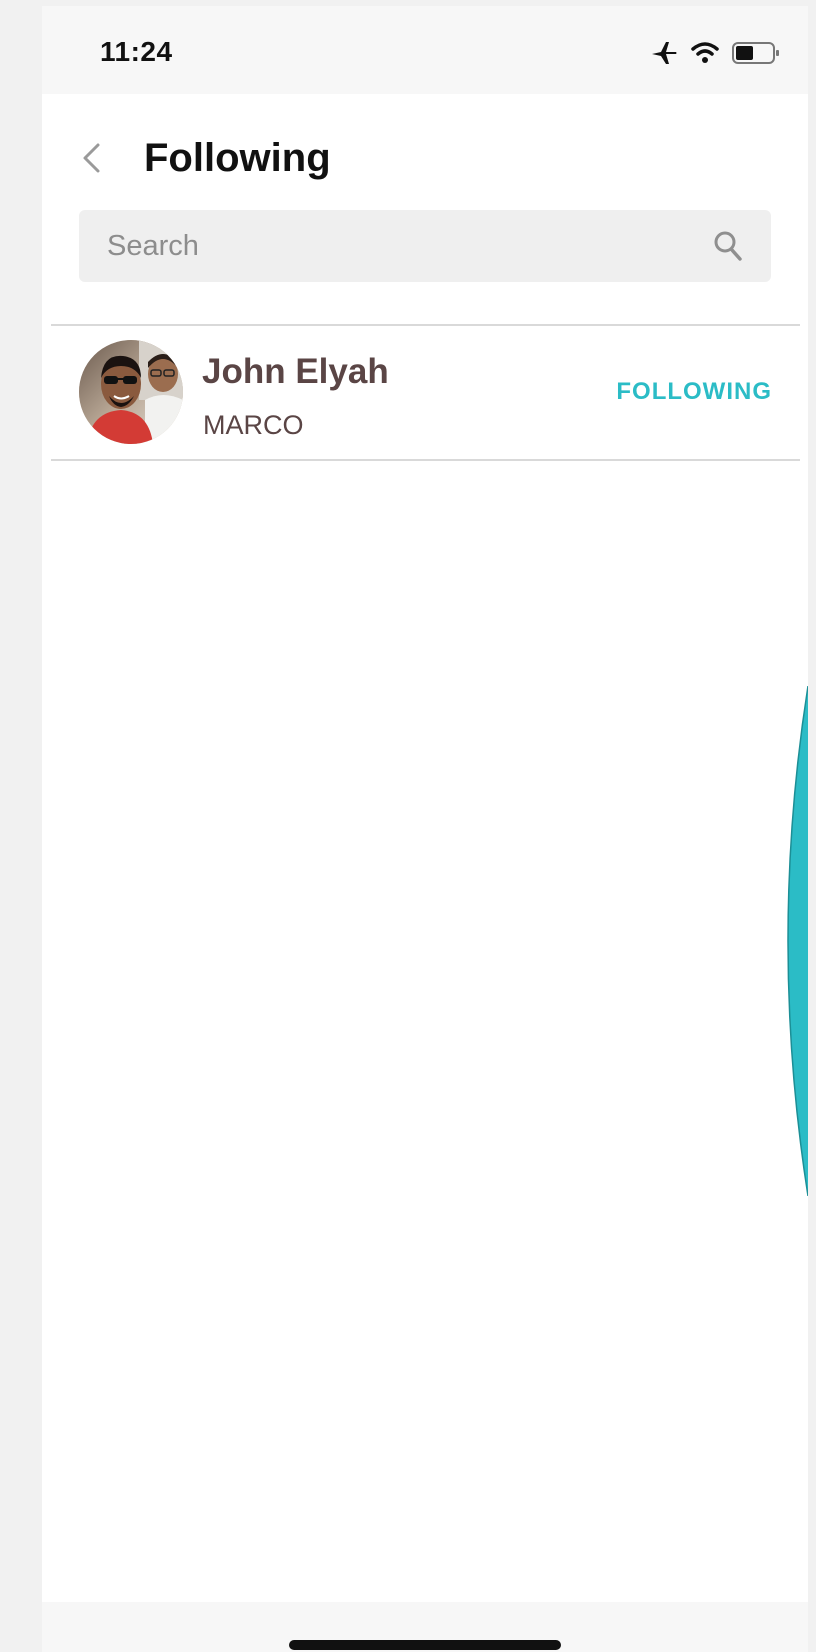 Image resolution: width=816 pixels, height=1652 pixels. I want to click on status-icons, so click(715, 53).